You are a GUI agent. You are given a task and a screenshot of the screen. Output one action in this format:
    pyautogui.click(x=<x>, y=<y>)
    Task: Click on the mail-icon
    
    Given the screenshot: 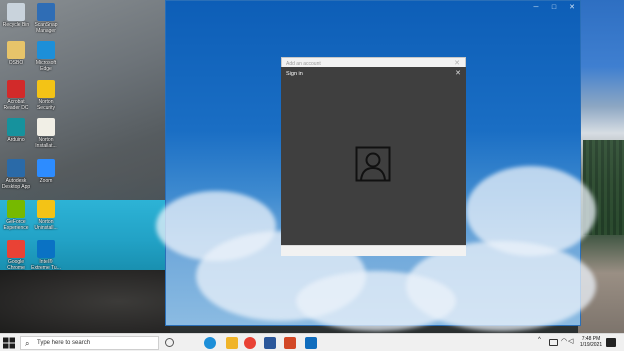 What is the action you would take?
    pyautogui.click(x=311, y=343)
    